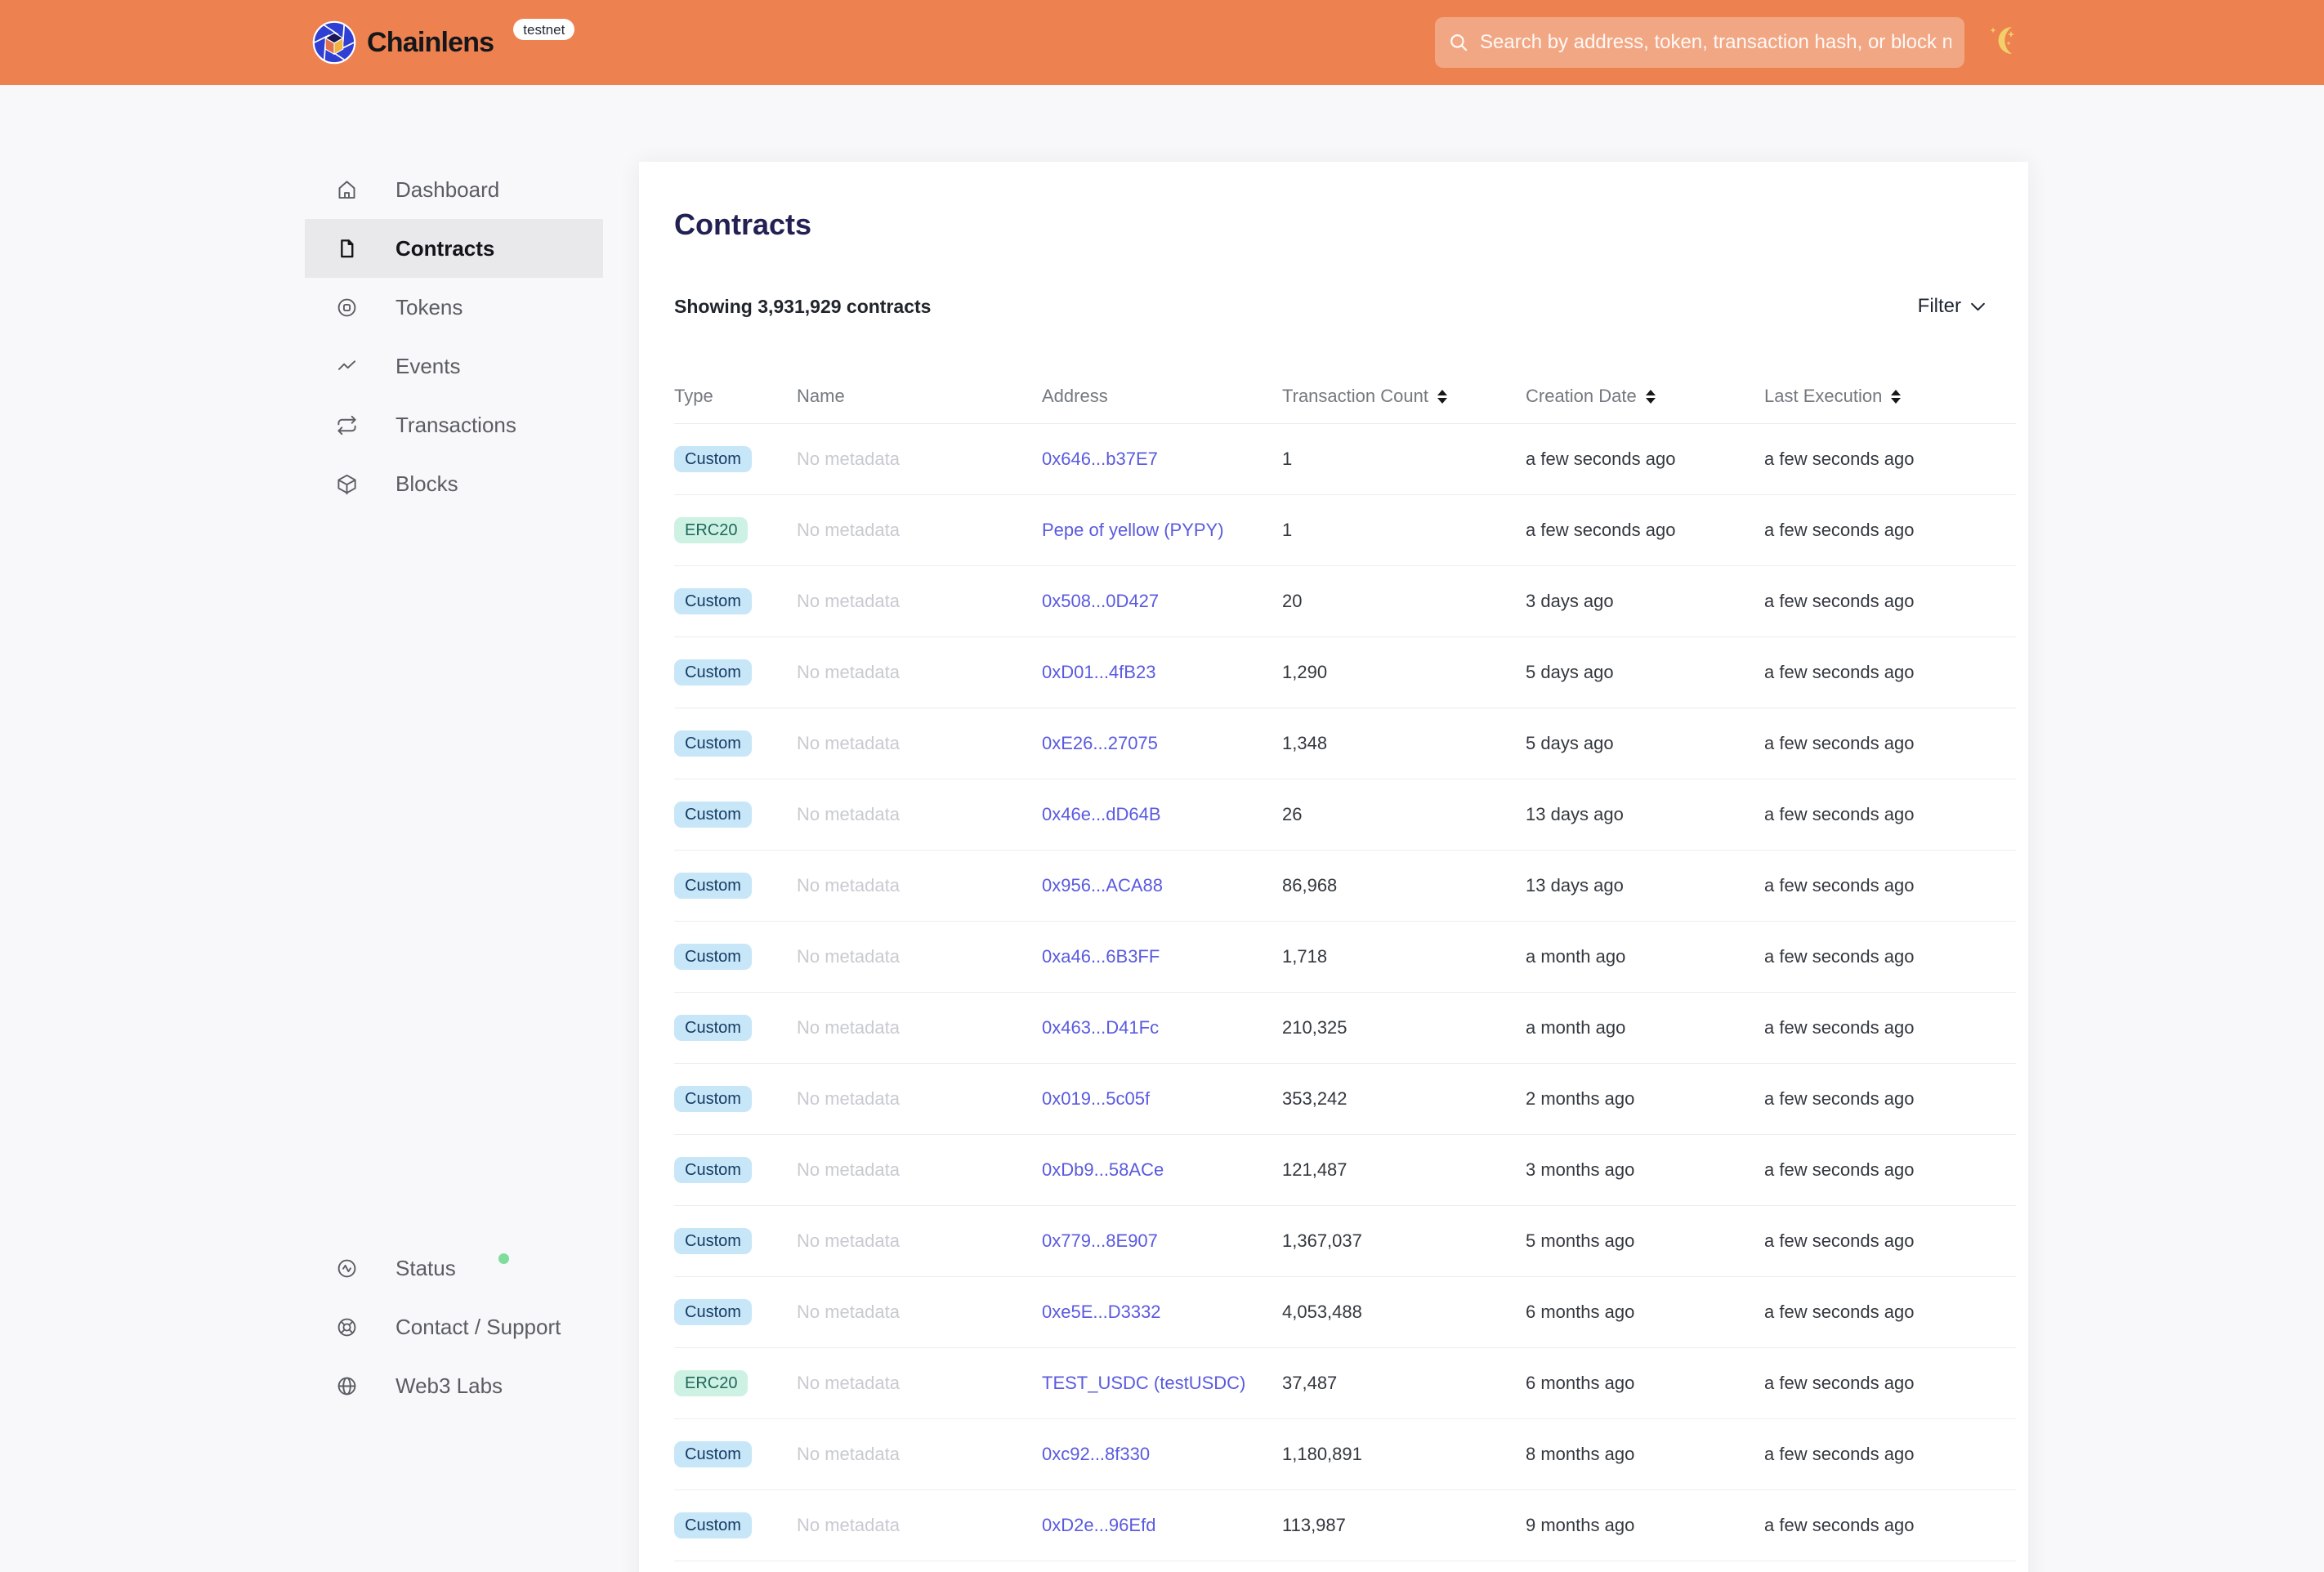  I want to click on chainlens-logo-icon, so click(334, 42).